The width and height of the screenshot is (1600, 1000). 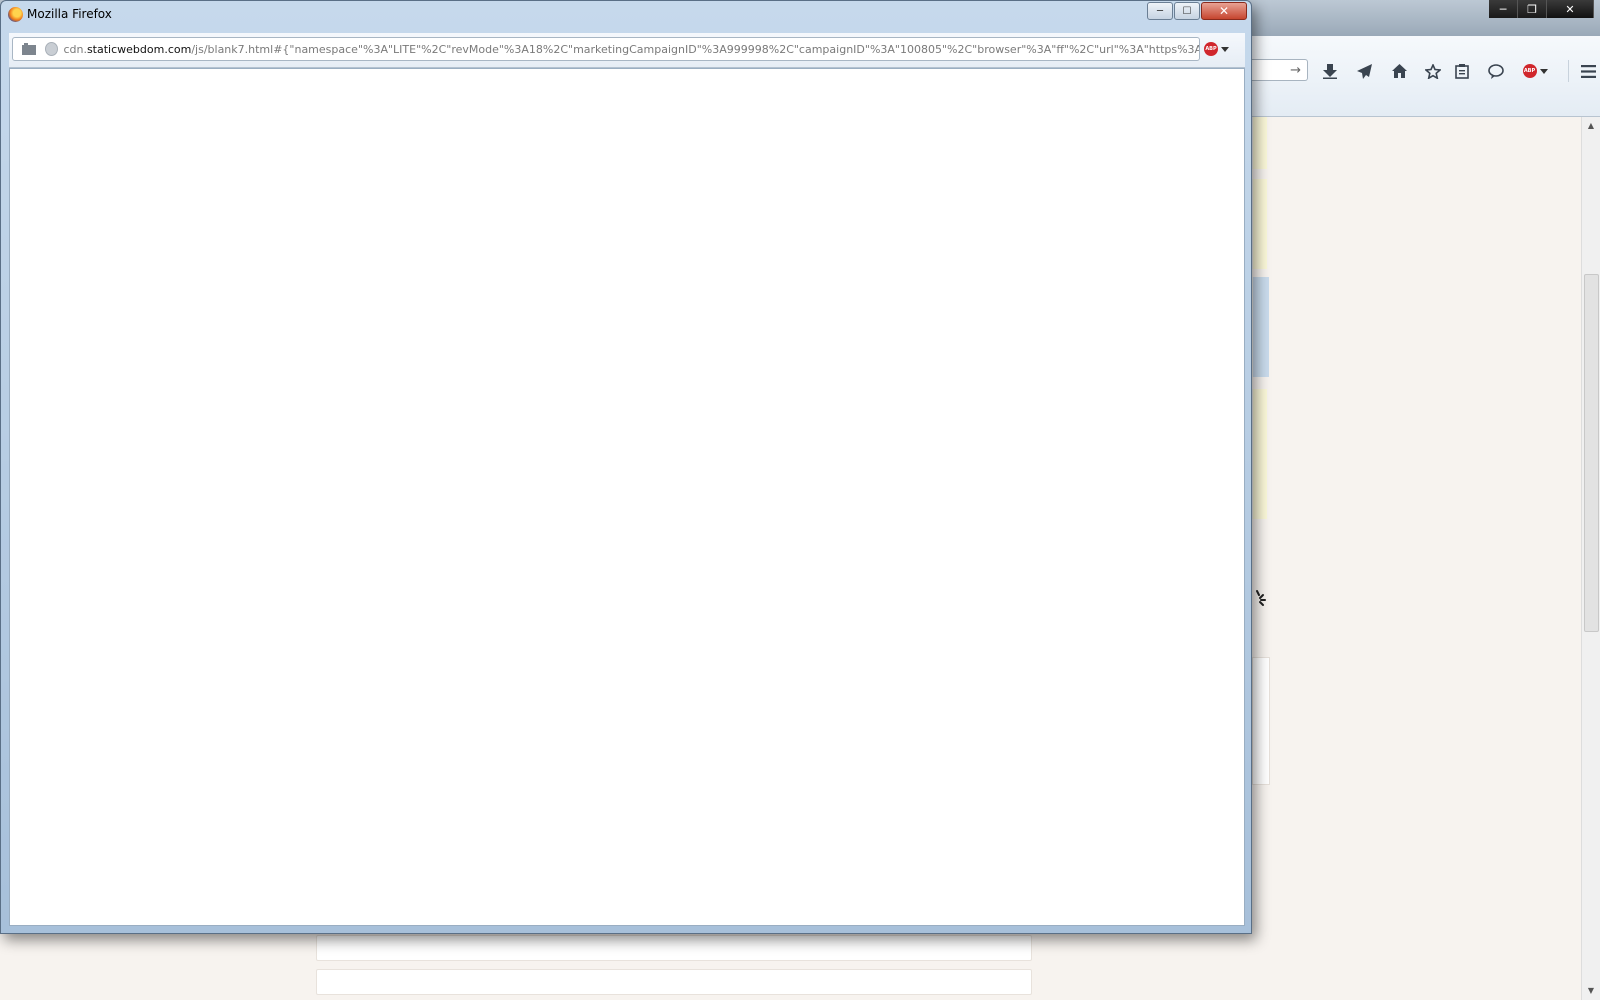 I want to click on popup-window-title: Mozilla Firefox, so click(x=69, y=14).